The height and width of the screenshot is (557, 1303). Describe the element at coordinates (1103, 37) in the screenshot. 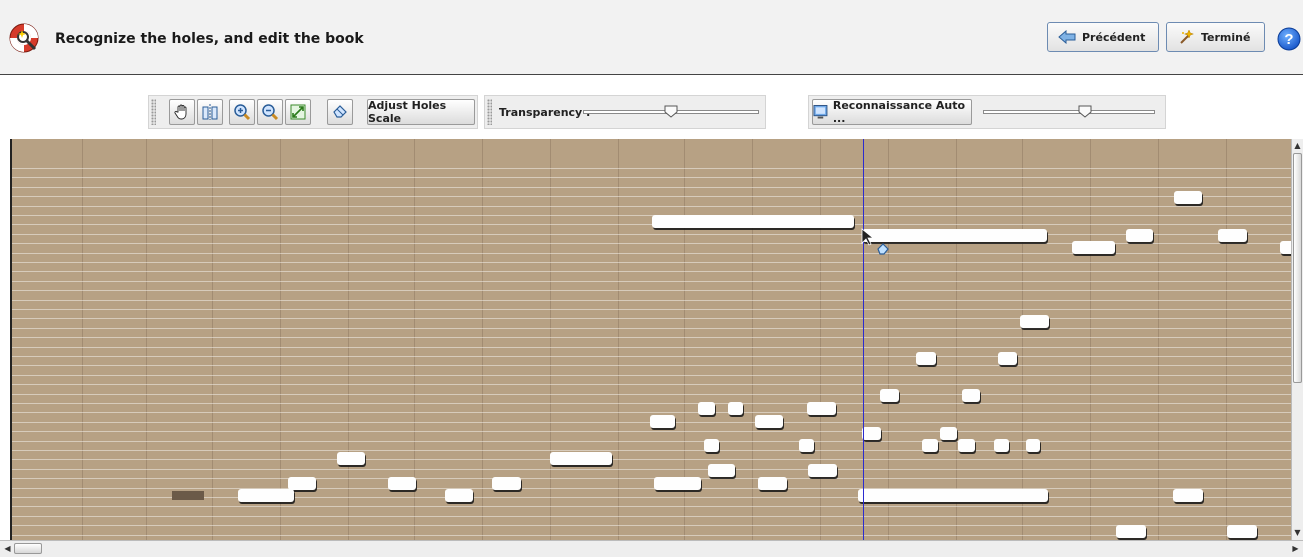

I see `previous-button: Précédent` at that location.